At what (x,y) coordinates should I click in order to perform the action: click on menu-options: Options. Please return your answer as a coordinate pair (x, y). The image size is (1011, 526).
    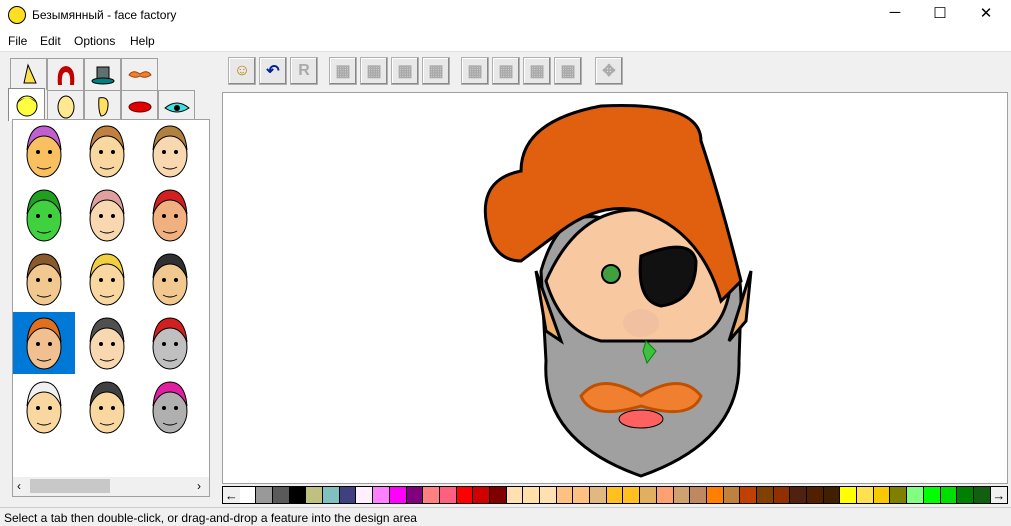
    Looking at the image, I should click on (94, 41).